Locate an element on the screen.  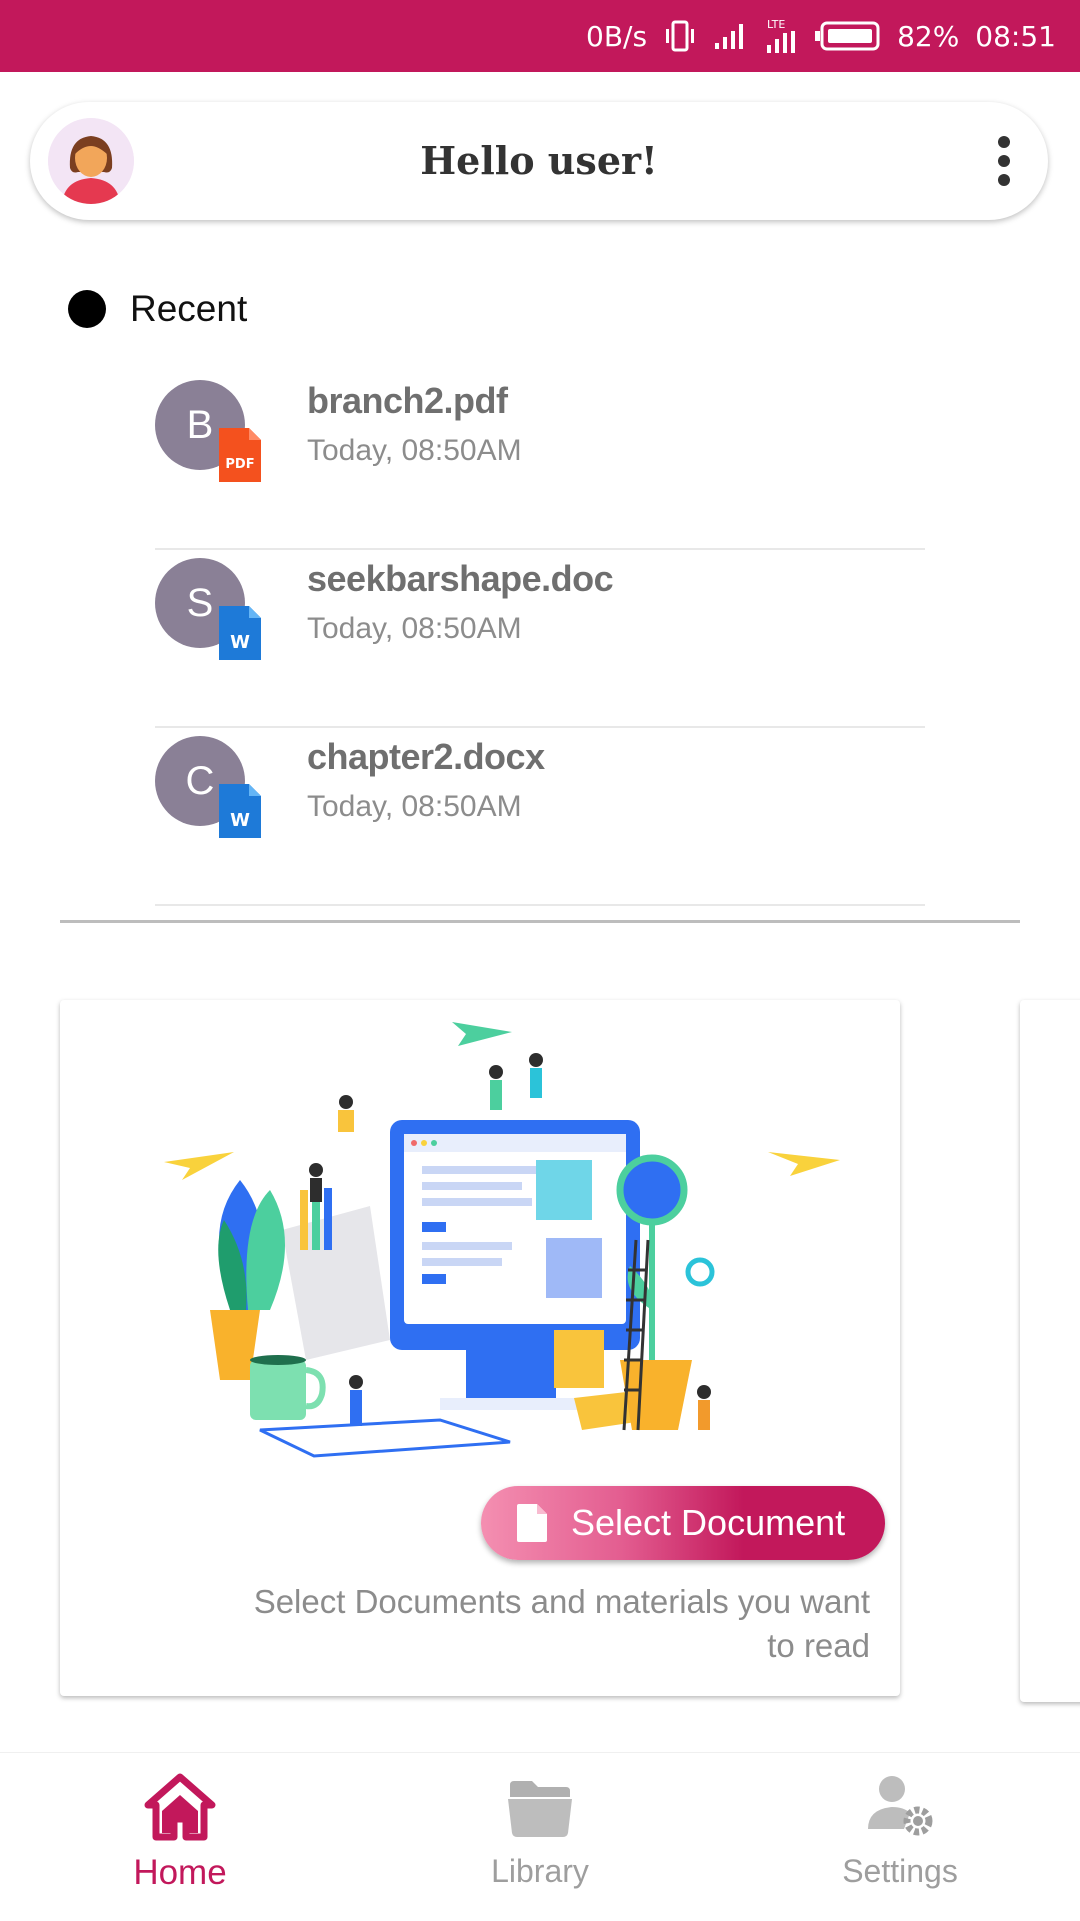
list-item: B PDF branch2.pdf Today, 08:50AM is located at coordinates (540, 461).